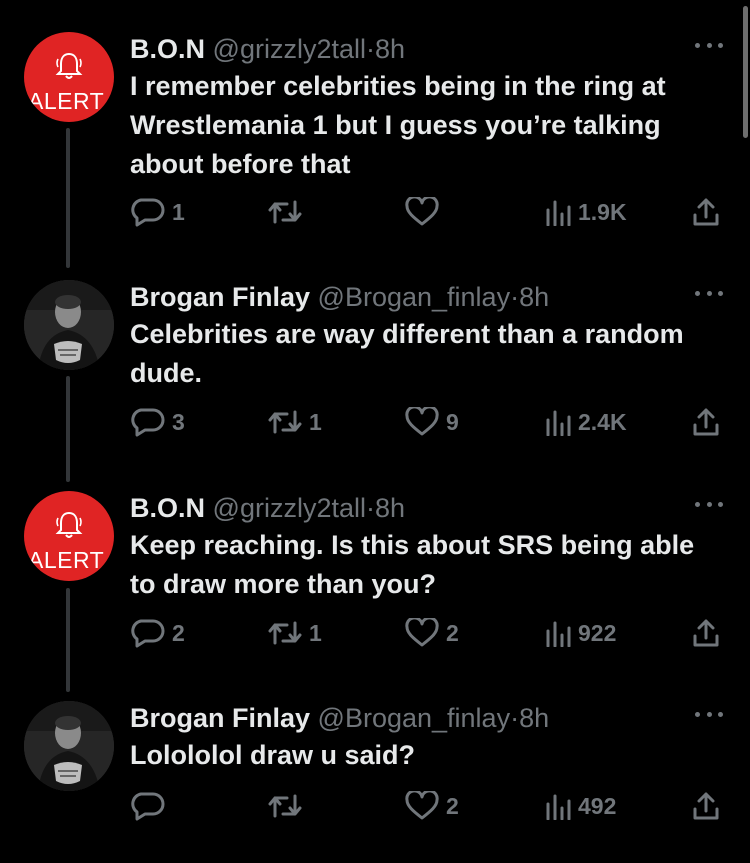  I want to click on views-button: 1.9K, so click(586, 212).